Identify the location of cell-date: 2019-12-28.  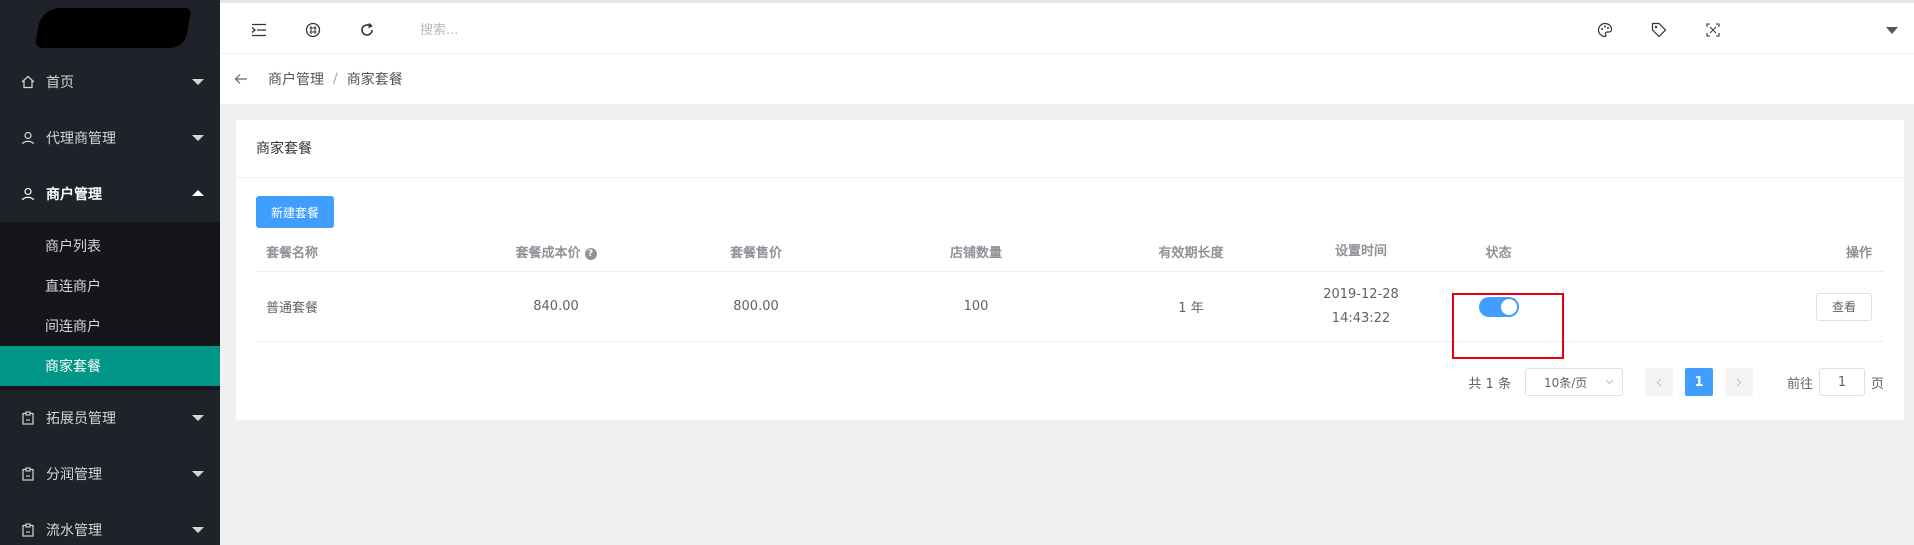
(1361, 294).